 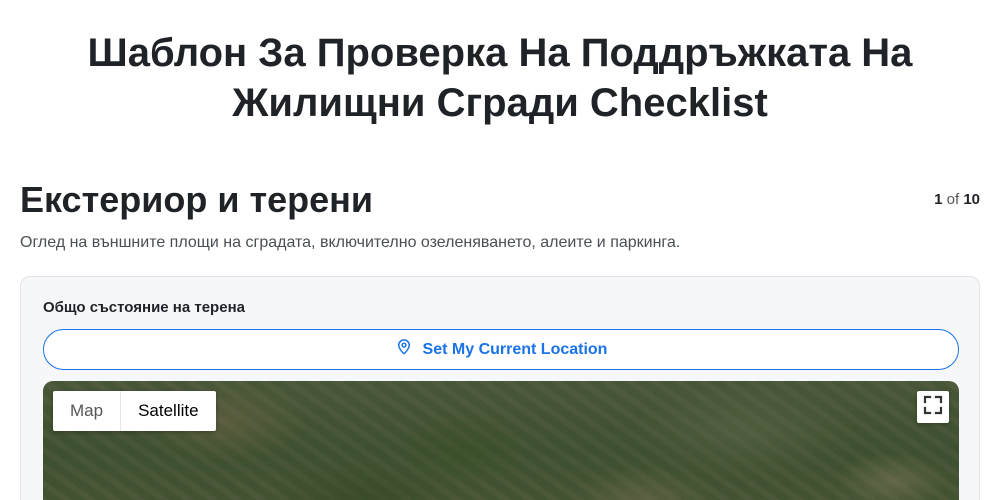 I want to click on pager-of: of, so click(x=953, y=199).